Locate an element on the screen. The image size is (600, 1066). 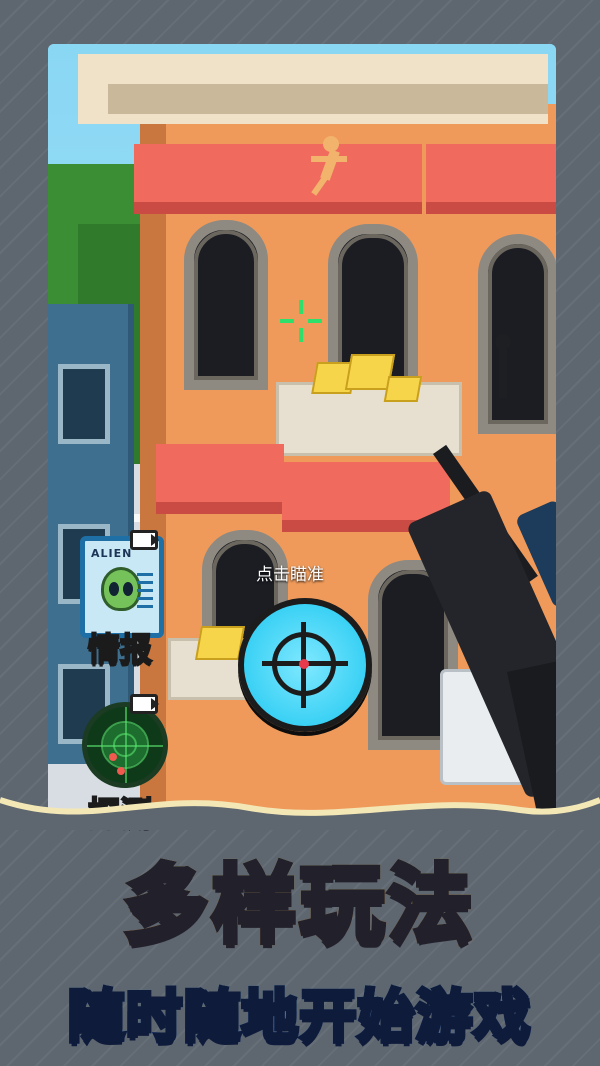
crosshair-icon is located at coordinates (304, 664).